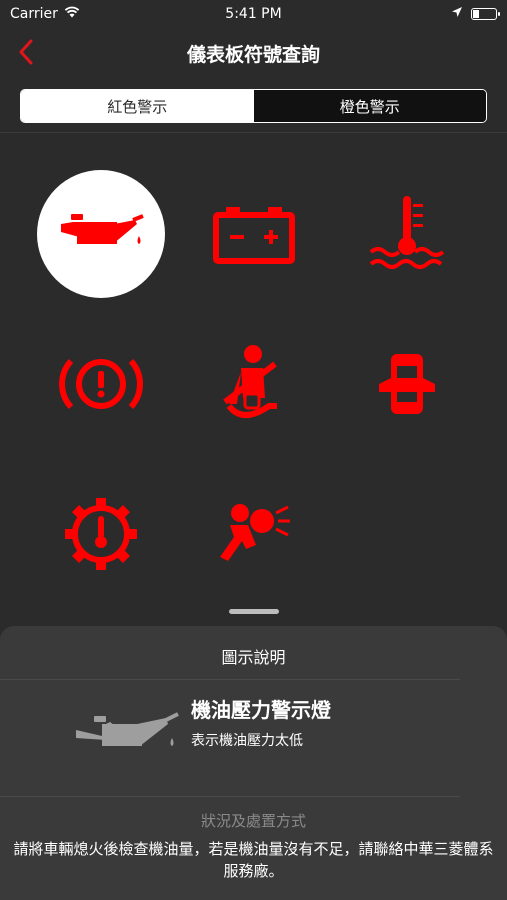 Image resolution: width=507 pixels, height=900 pixels. I want to click on door-open-icon, so click(407, 384).